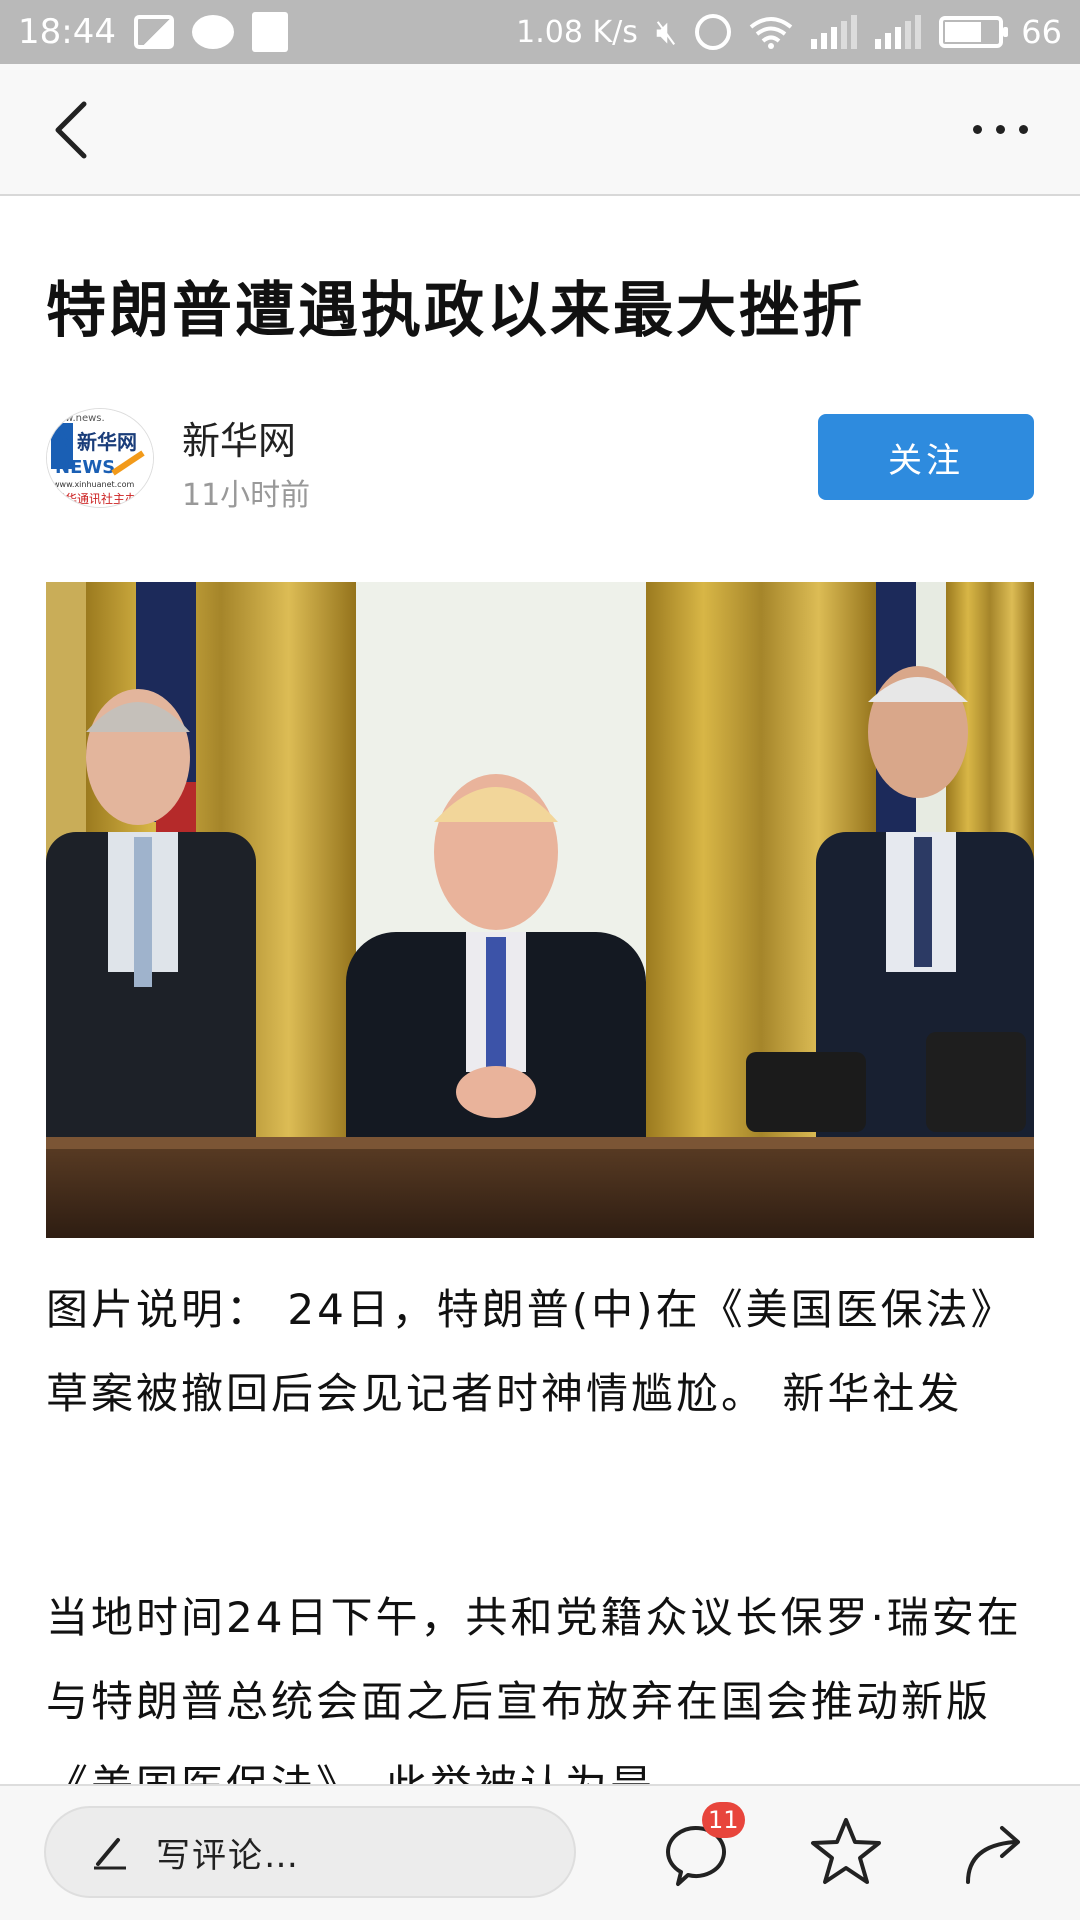 This screenshot has width=1080, height=1920. I want to click on chat-icon, so click(212, 32).